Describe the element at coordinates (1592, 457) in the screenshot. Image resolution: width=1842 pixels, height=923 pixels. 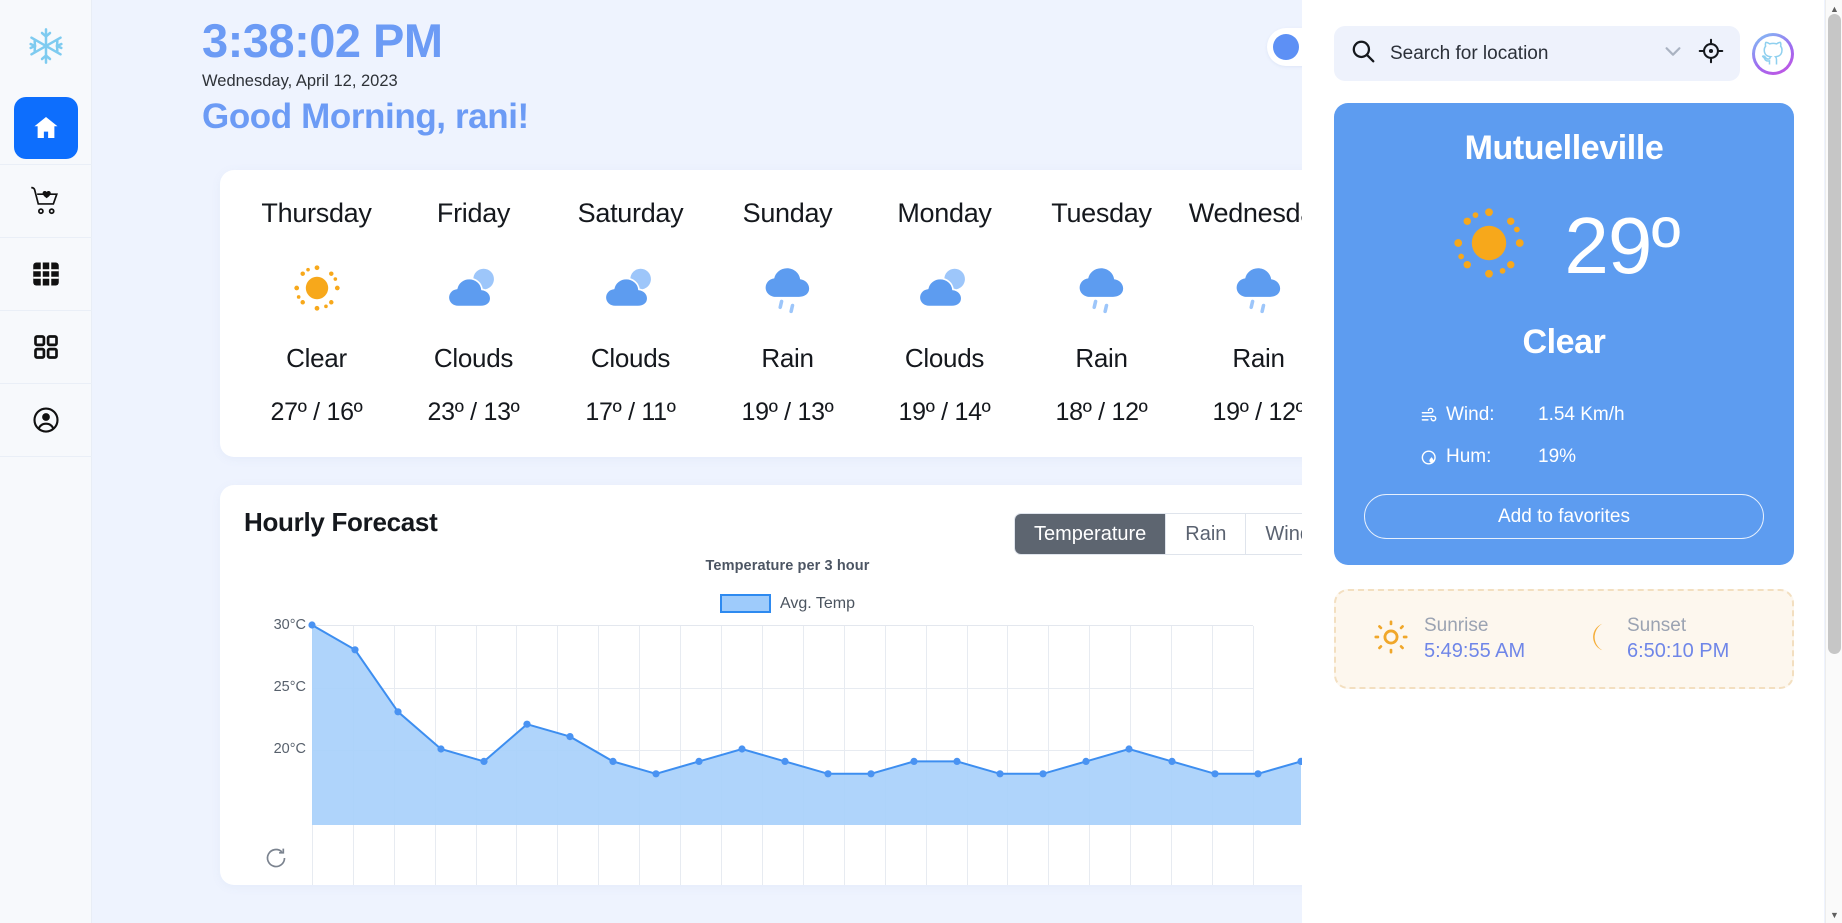
I see `humidity-stat: Hum: 19%` at that location.